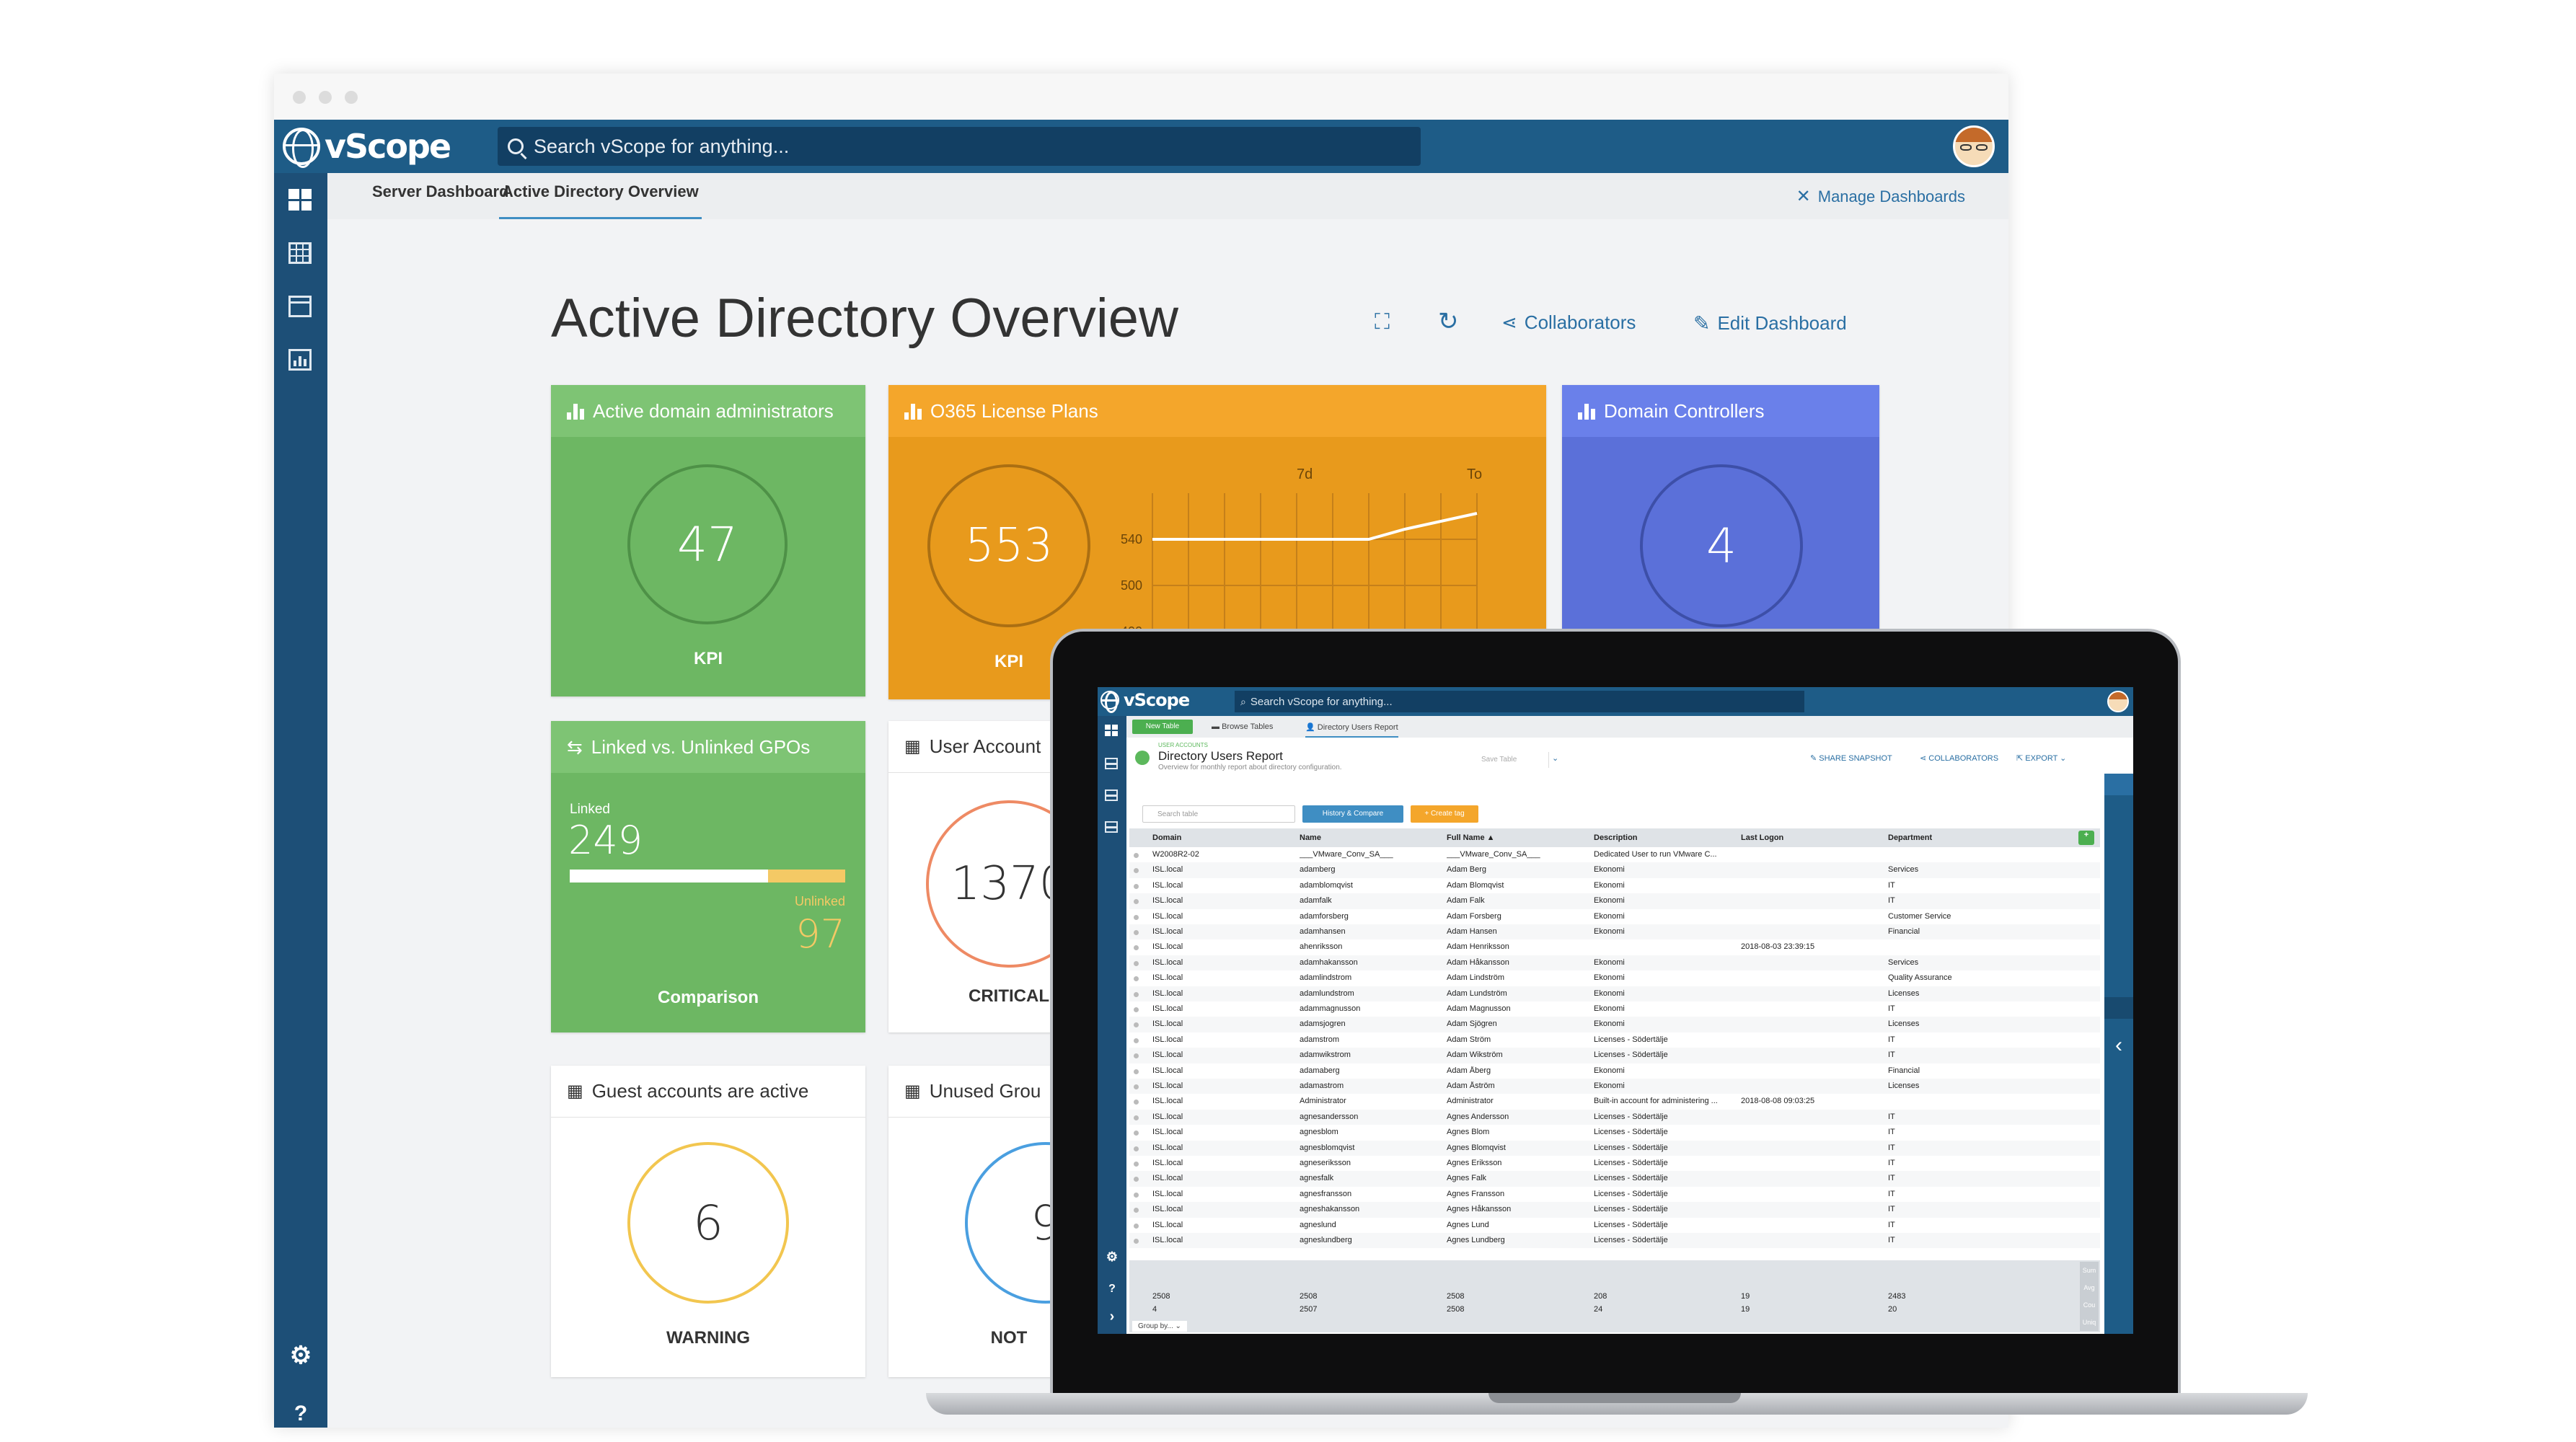  What do you see at coordinates (1351, 730) in the screenshot?
I see `tab-directory-users-report: 👤 Directory Users Report` at bounding box center [1351, 730].